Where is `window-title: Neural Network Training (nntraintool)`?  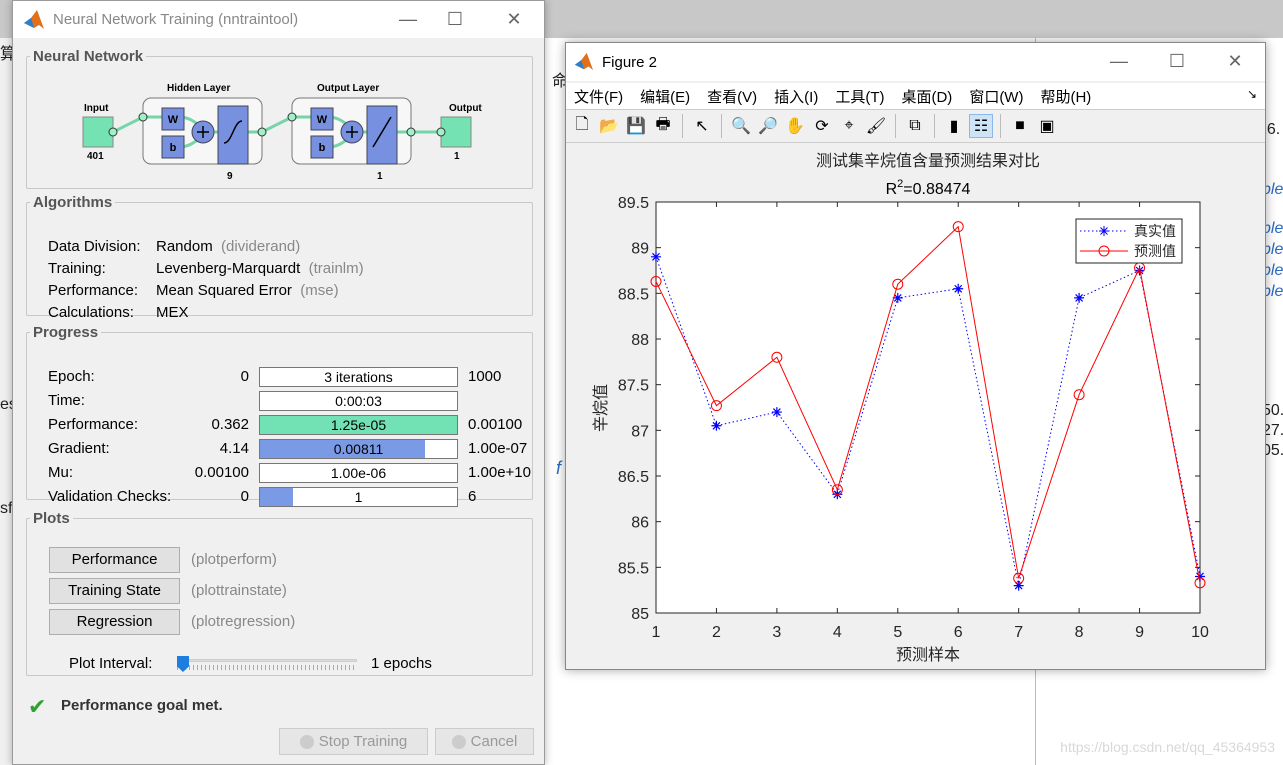
window-title: Neural Network Training (nntraintool) is located at coordinates (176, 19).